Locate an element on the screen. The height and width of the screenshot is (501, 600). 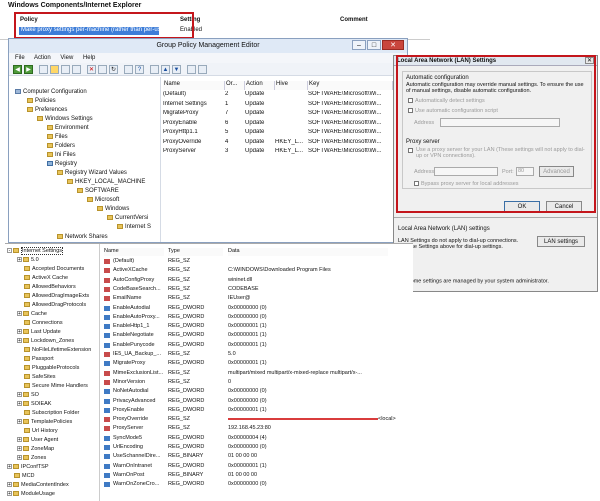
registry-tree-item: + MediaContentIndex is located at coordinates (38, 486).